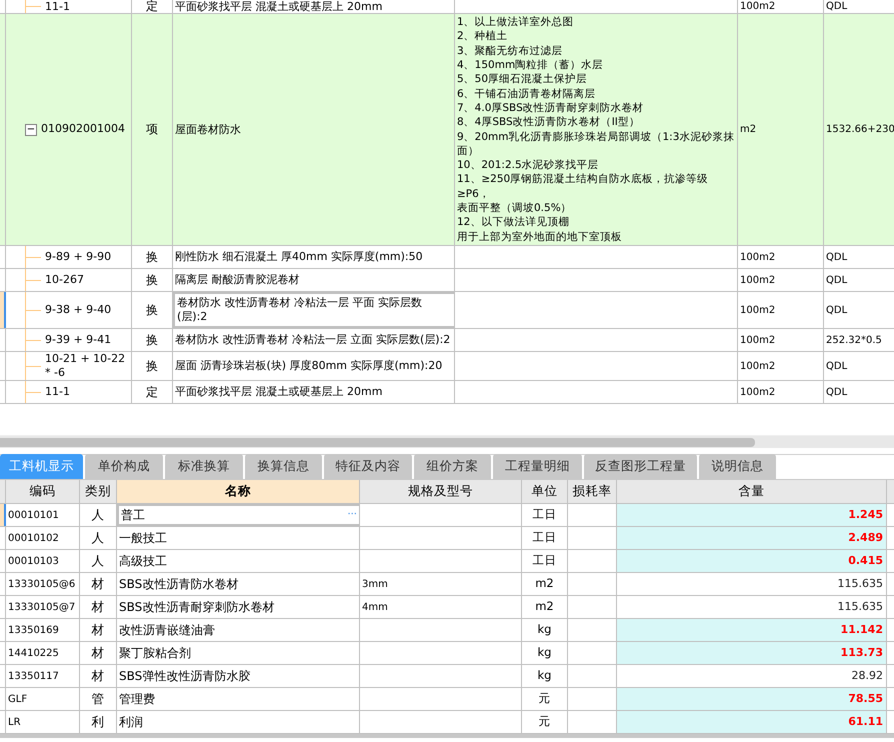 The image size is (894, 742). Describe the element at coordinates (596, 144) in the screenshot. I see `features-line: 9、20mm乳化沥青膨胀珍珠岩局部调坡（1:3水泥砂浆抹面）` at that location.